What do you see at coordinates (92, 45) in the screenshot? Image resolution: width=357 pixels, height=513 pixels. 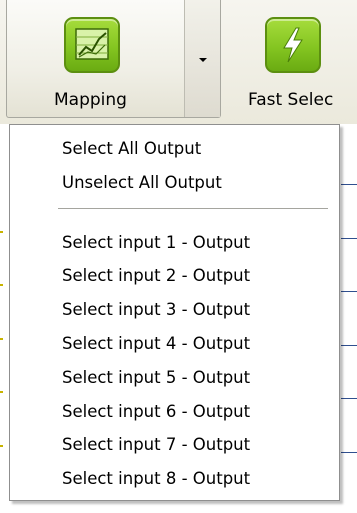 I see `line-chart-icon` at bounding box center [92, 45].